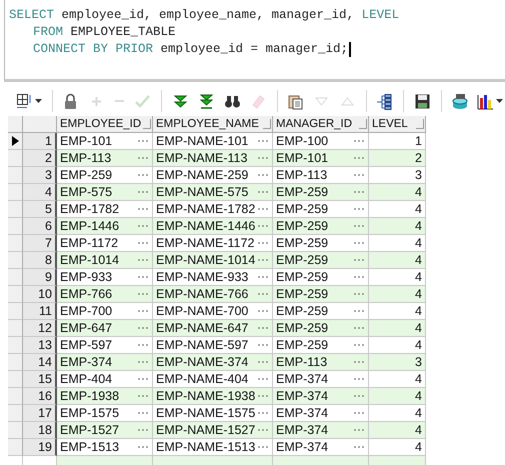 This screenshot has height=465, width=505. What do you see at coordinates (105, 311) in the screenshot?
I see `table-cell: EMP-700` at bounding box center [105, 311].